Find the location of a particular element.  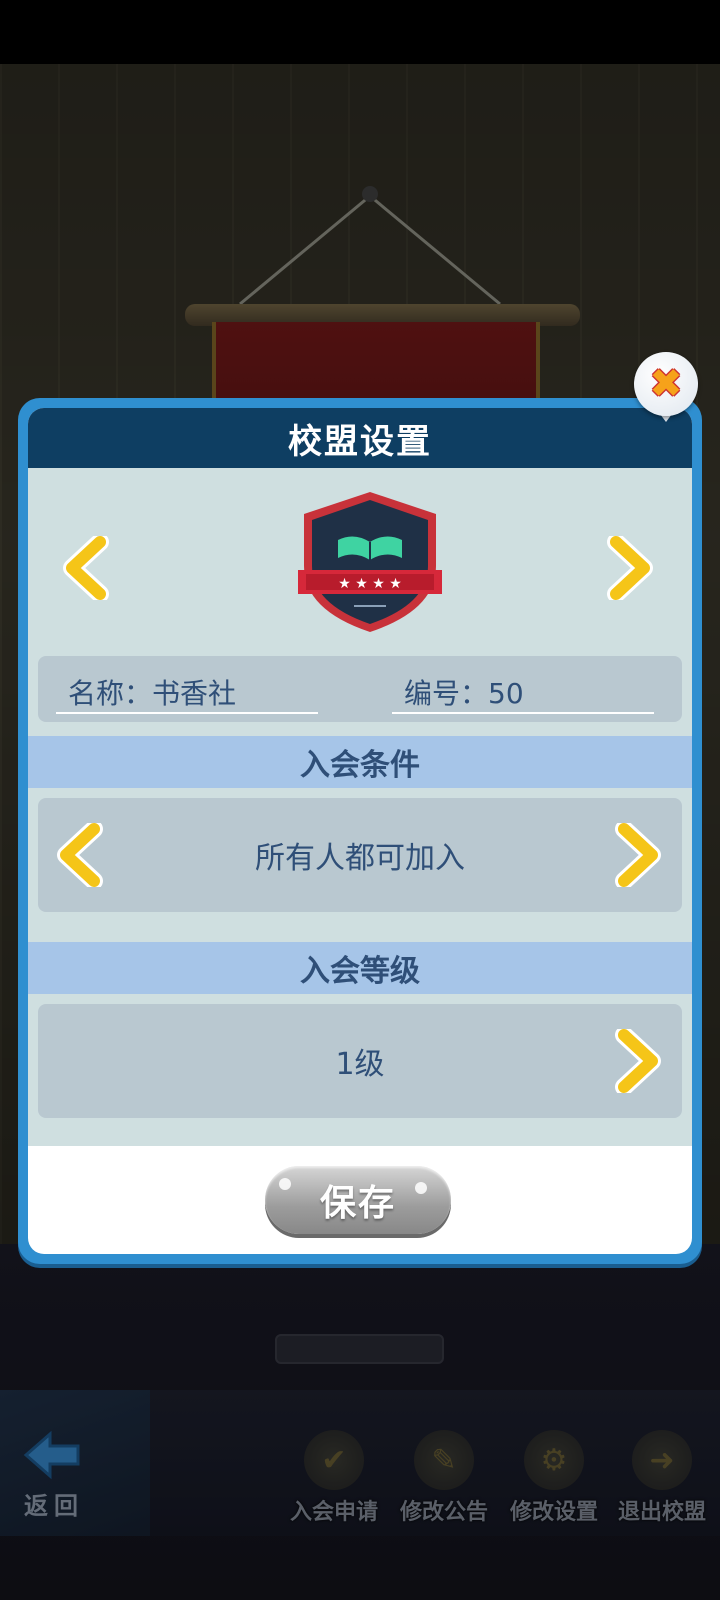

join-condition-header: 入会条件 is located at coordinates (360, 762).